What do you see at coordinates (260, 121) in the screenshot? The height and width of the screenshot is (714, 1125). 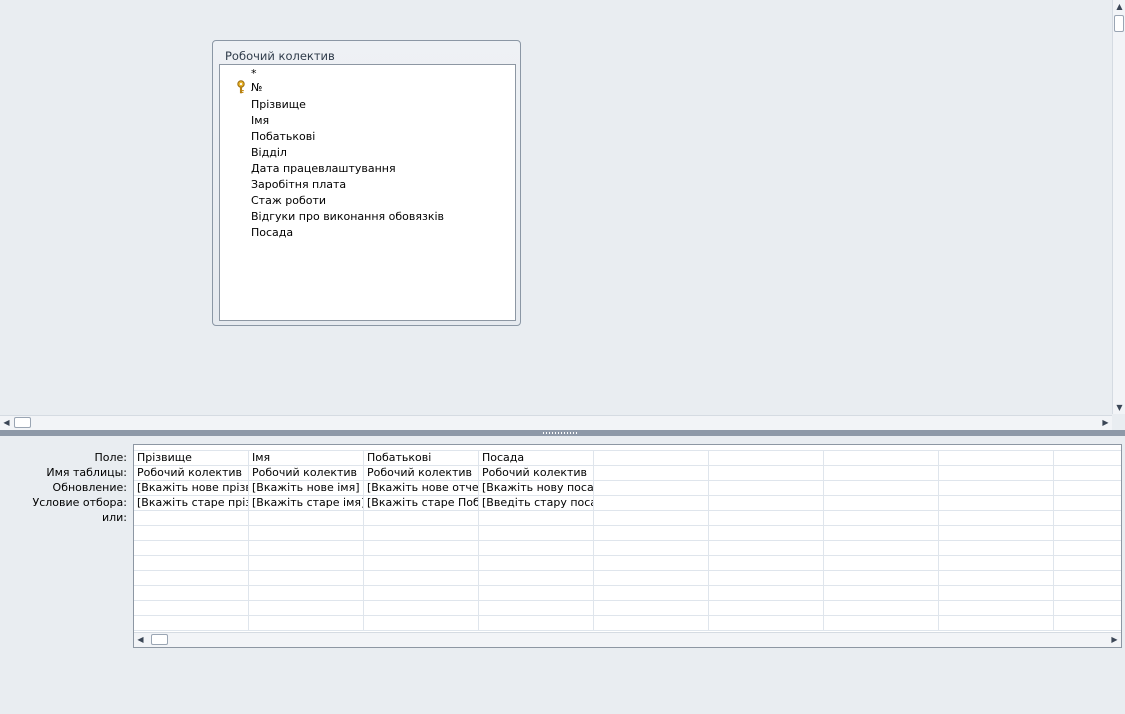 I see `field-item-name: Імя` at bounding box center [260, 121].